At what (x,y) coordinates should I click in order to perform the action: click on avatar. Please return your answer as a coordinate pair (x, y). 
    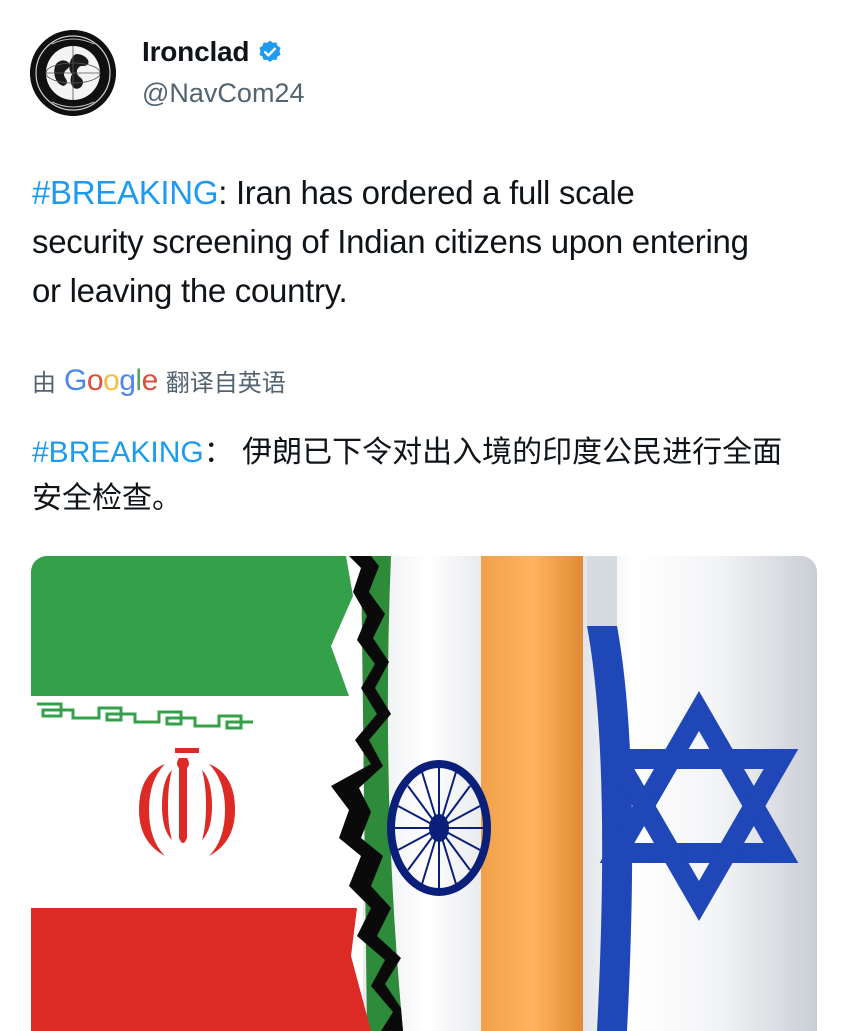
    Looking at the image, I should click on (73, 73).